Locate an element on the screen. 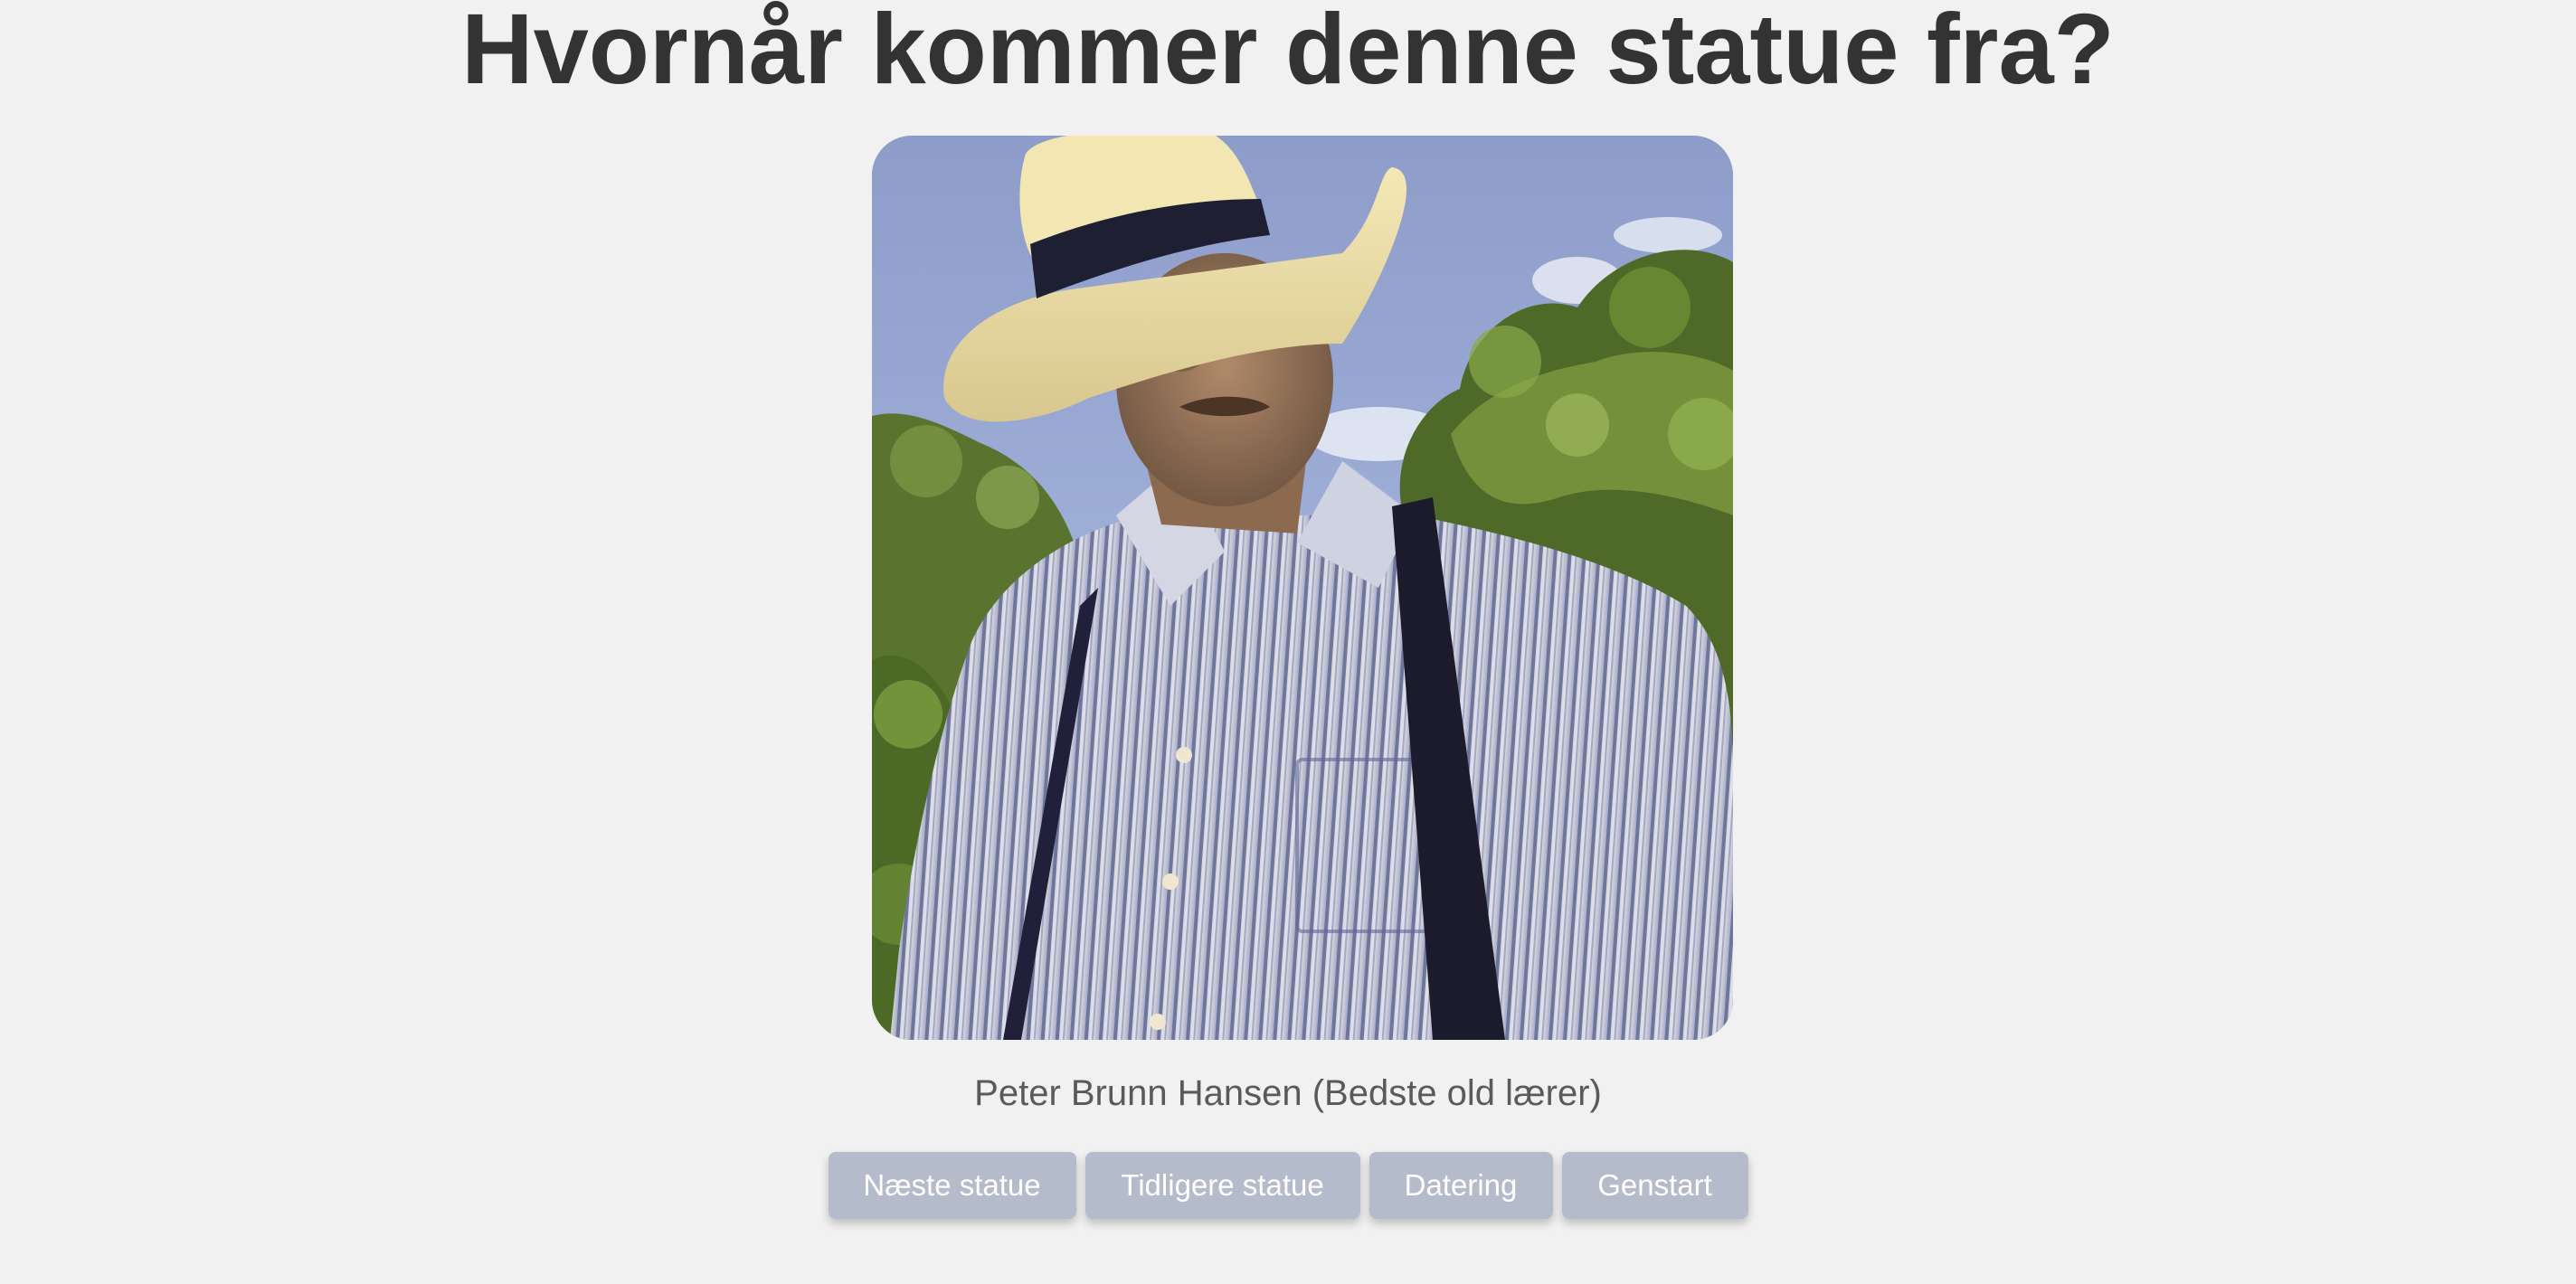 The image size is (2576, 1284). restart-button: Genstart is located at coordinates (1654, 1185).